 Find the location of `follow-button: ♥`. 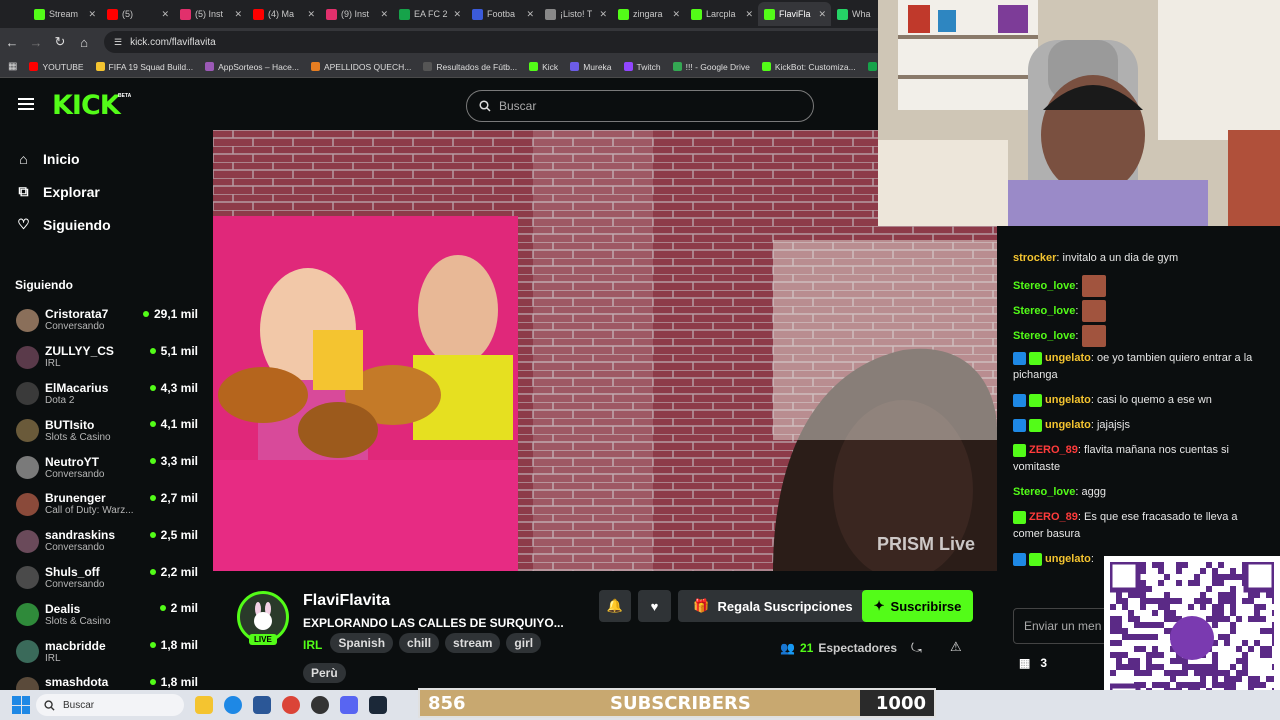

follow-button: ♥ is located at coordinates (654, 606).